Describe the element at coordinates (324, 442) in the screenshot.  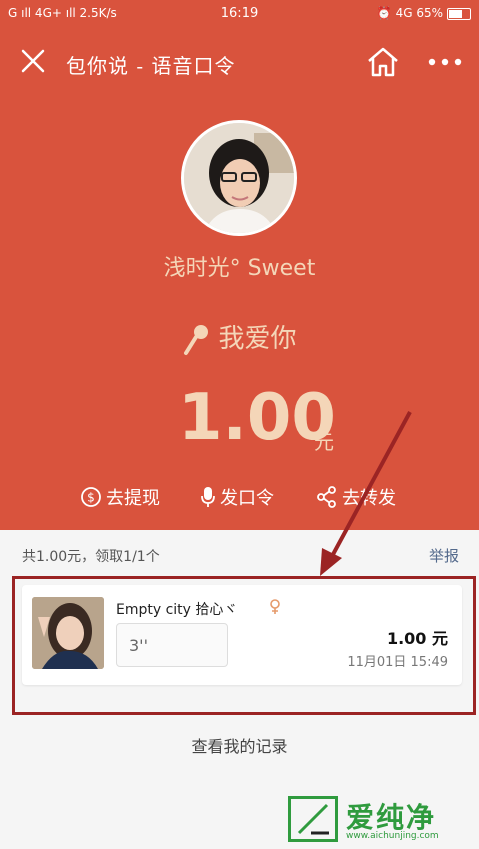
I see `amount-unit: 元` at that location.